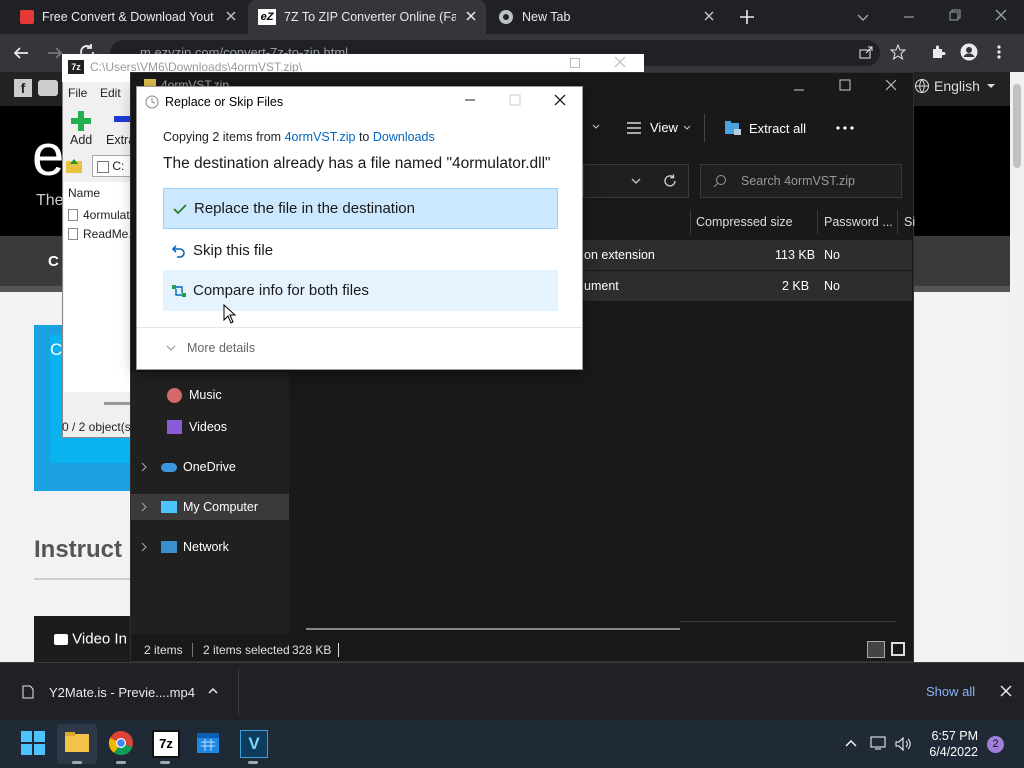 Image resolution: width=1024 pixels, height=768 pixels. What do you see at coordinates (606, 17) in the screenshot?
I see `tab-newtab: New Tab` at bounding box center [606, 17].